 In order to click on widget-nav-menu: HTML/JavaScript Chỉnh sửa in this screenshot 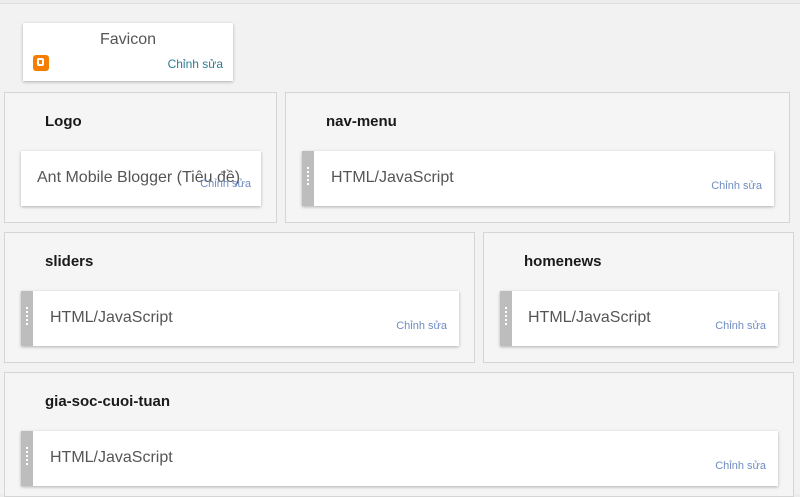, I will do `click(538, 178)`.